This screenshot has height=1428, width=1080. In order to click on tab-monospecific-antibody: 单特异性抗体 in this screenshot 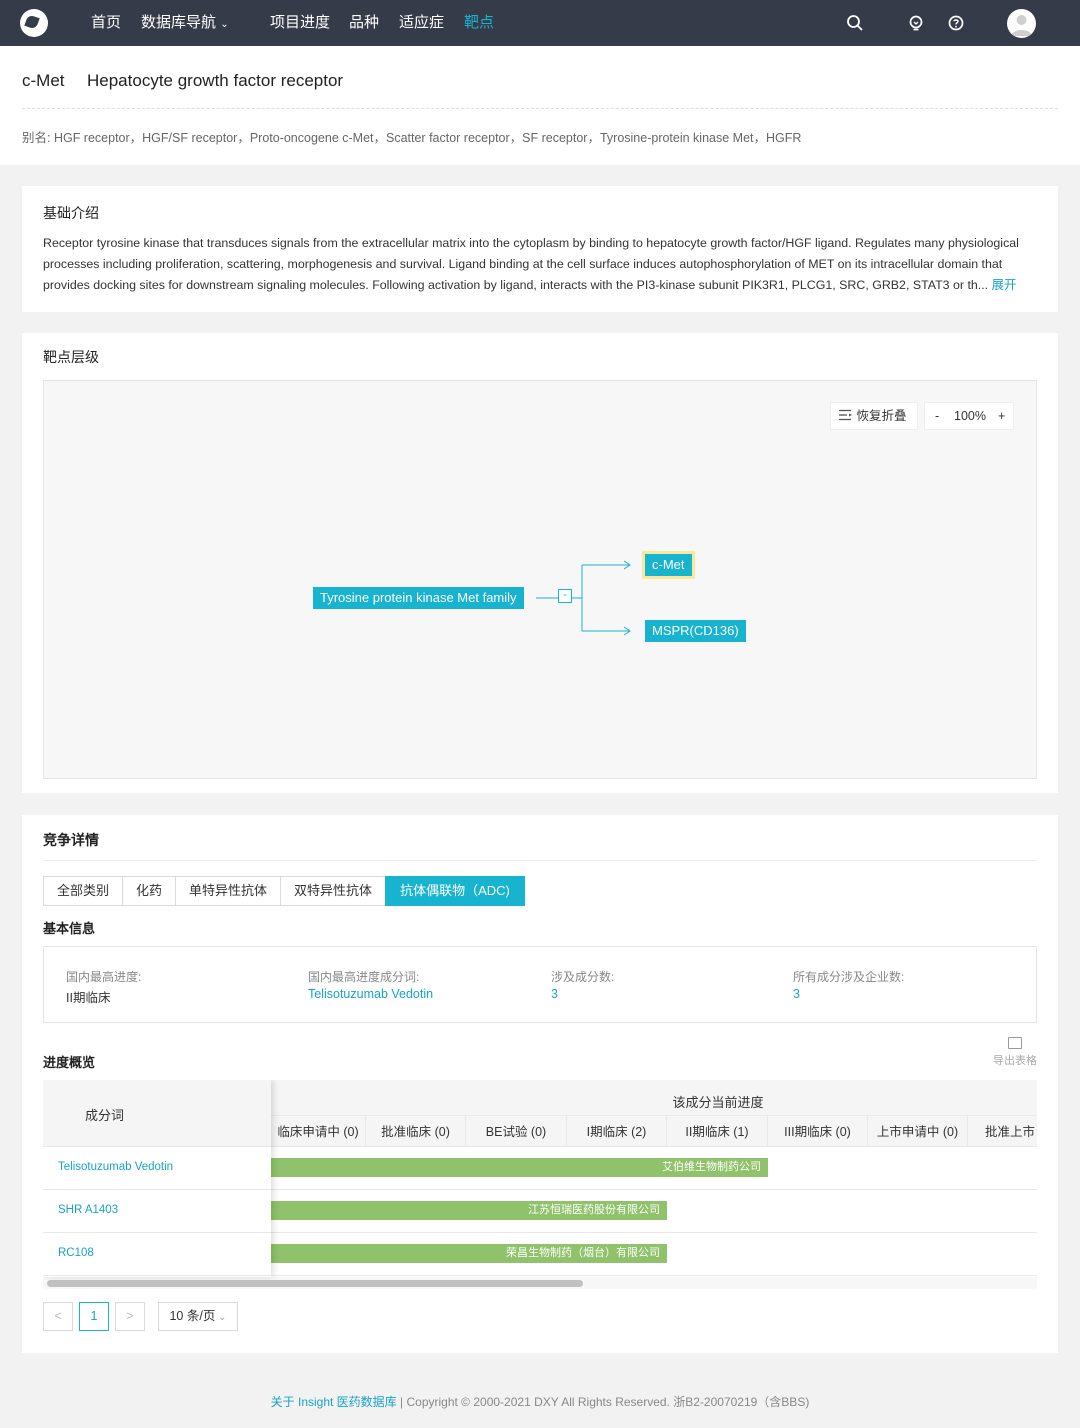, I will do `click(228, 891)`.